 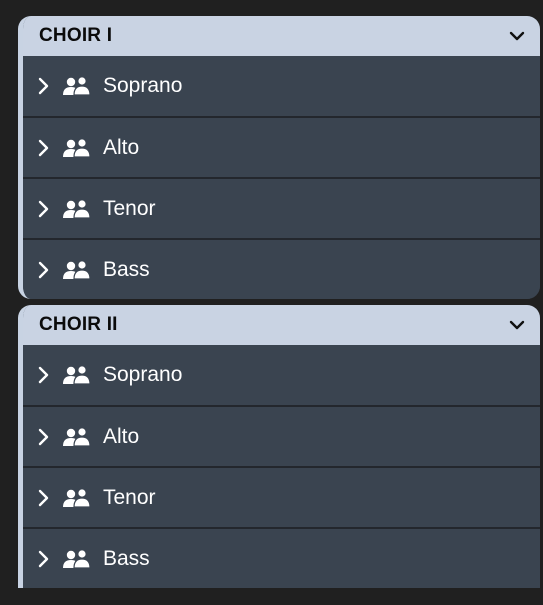 What do you see at coordinates (76, 35) in the screenshot?
I see `group-title: CHOIR I` at bounding box center [76, 35].